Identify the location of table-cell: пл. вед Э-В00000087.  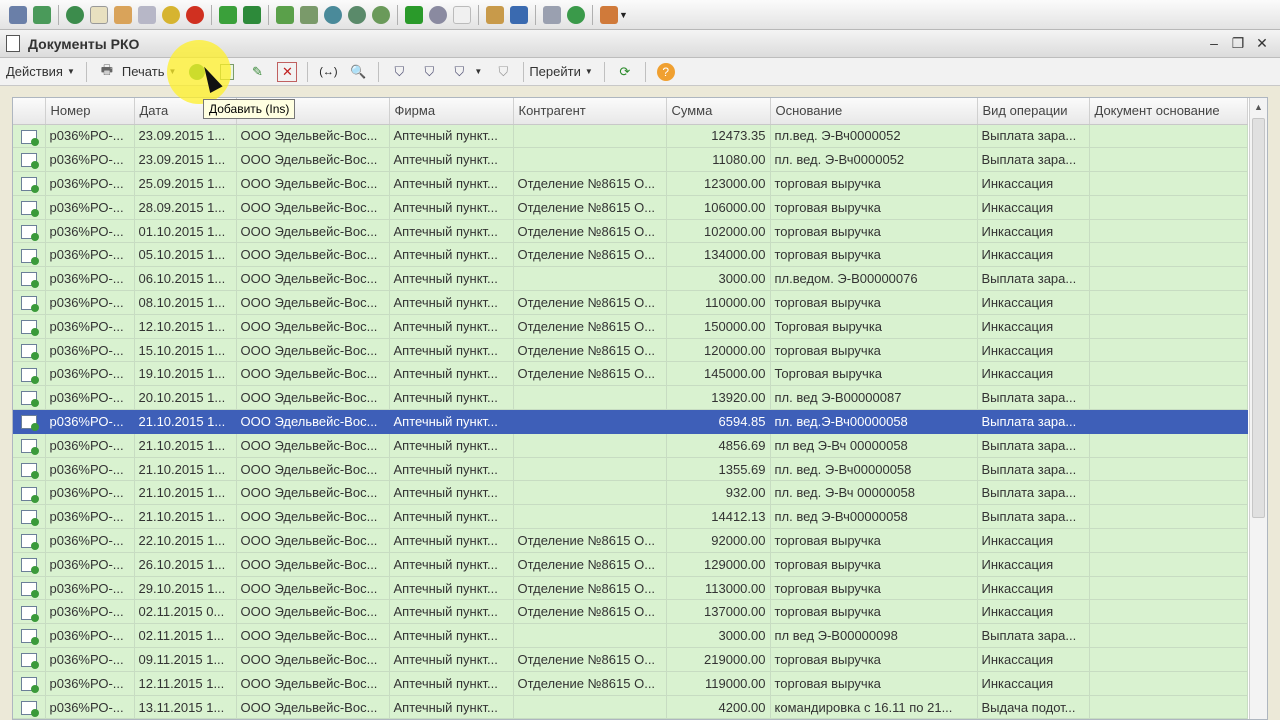
(874, 398).